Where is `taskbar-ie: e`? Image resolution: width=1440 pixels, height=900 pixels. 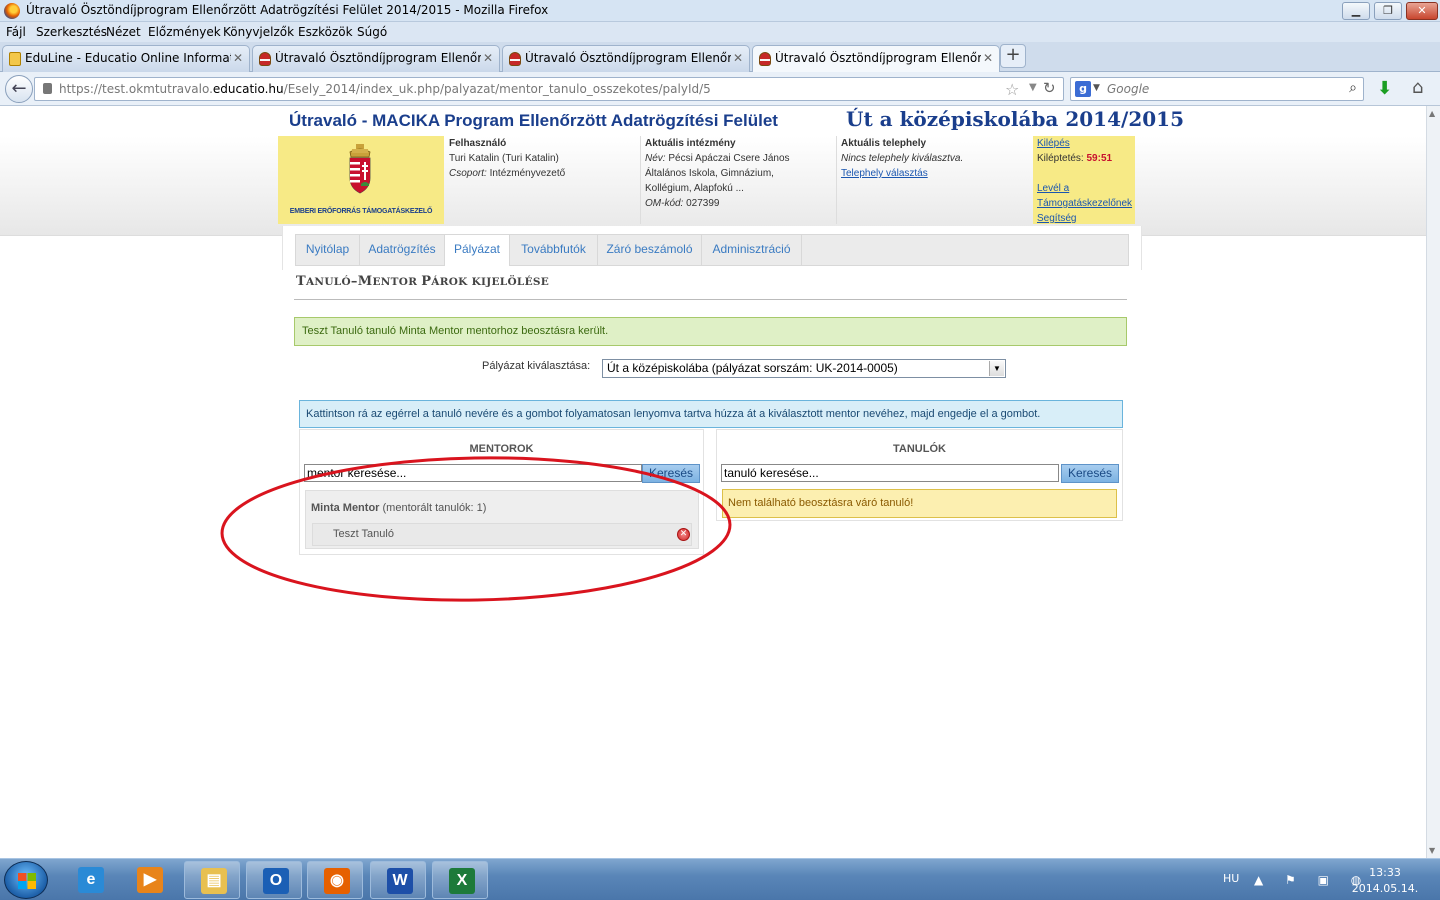 taskbar-ie: e is located at coordinates (90, 880).